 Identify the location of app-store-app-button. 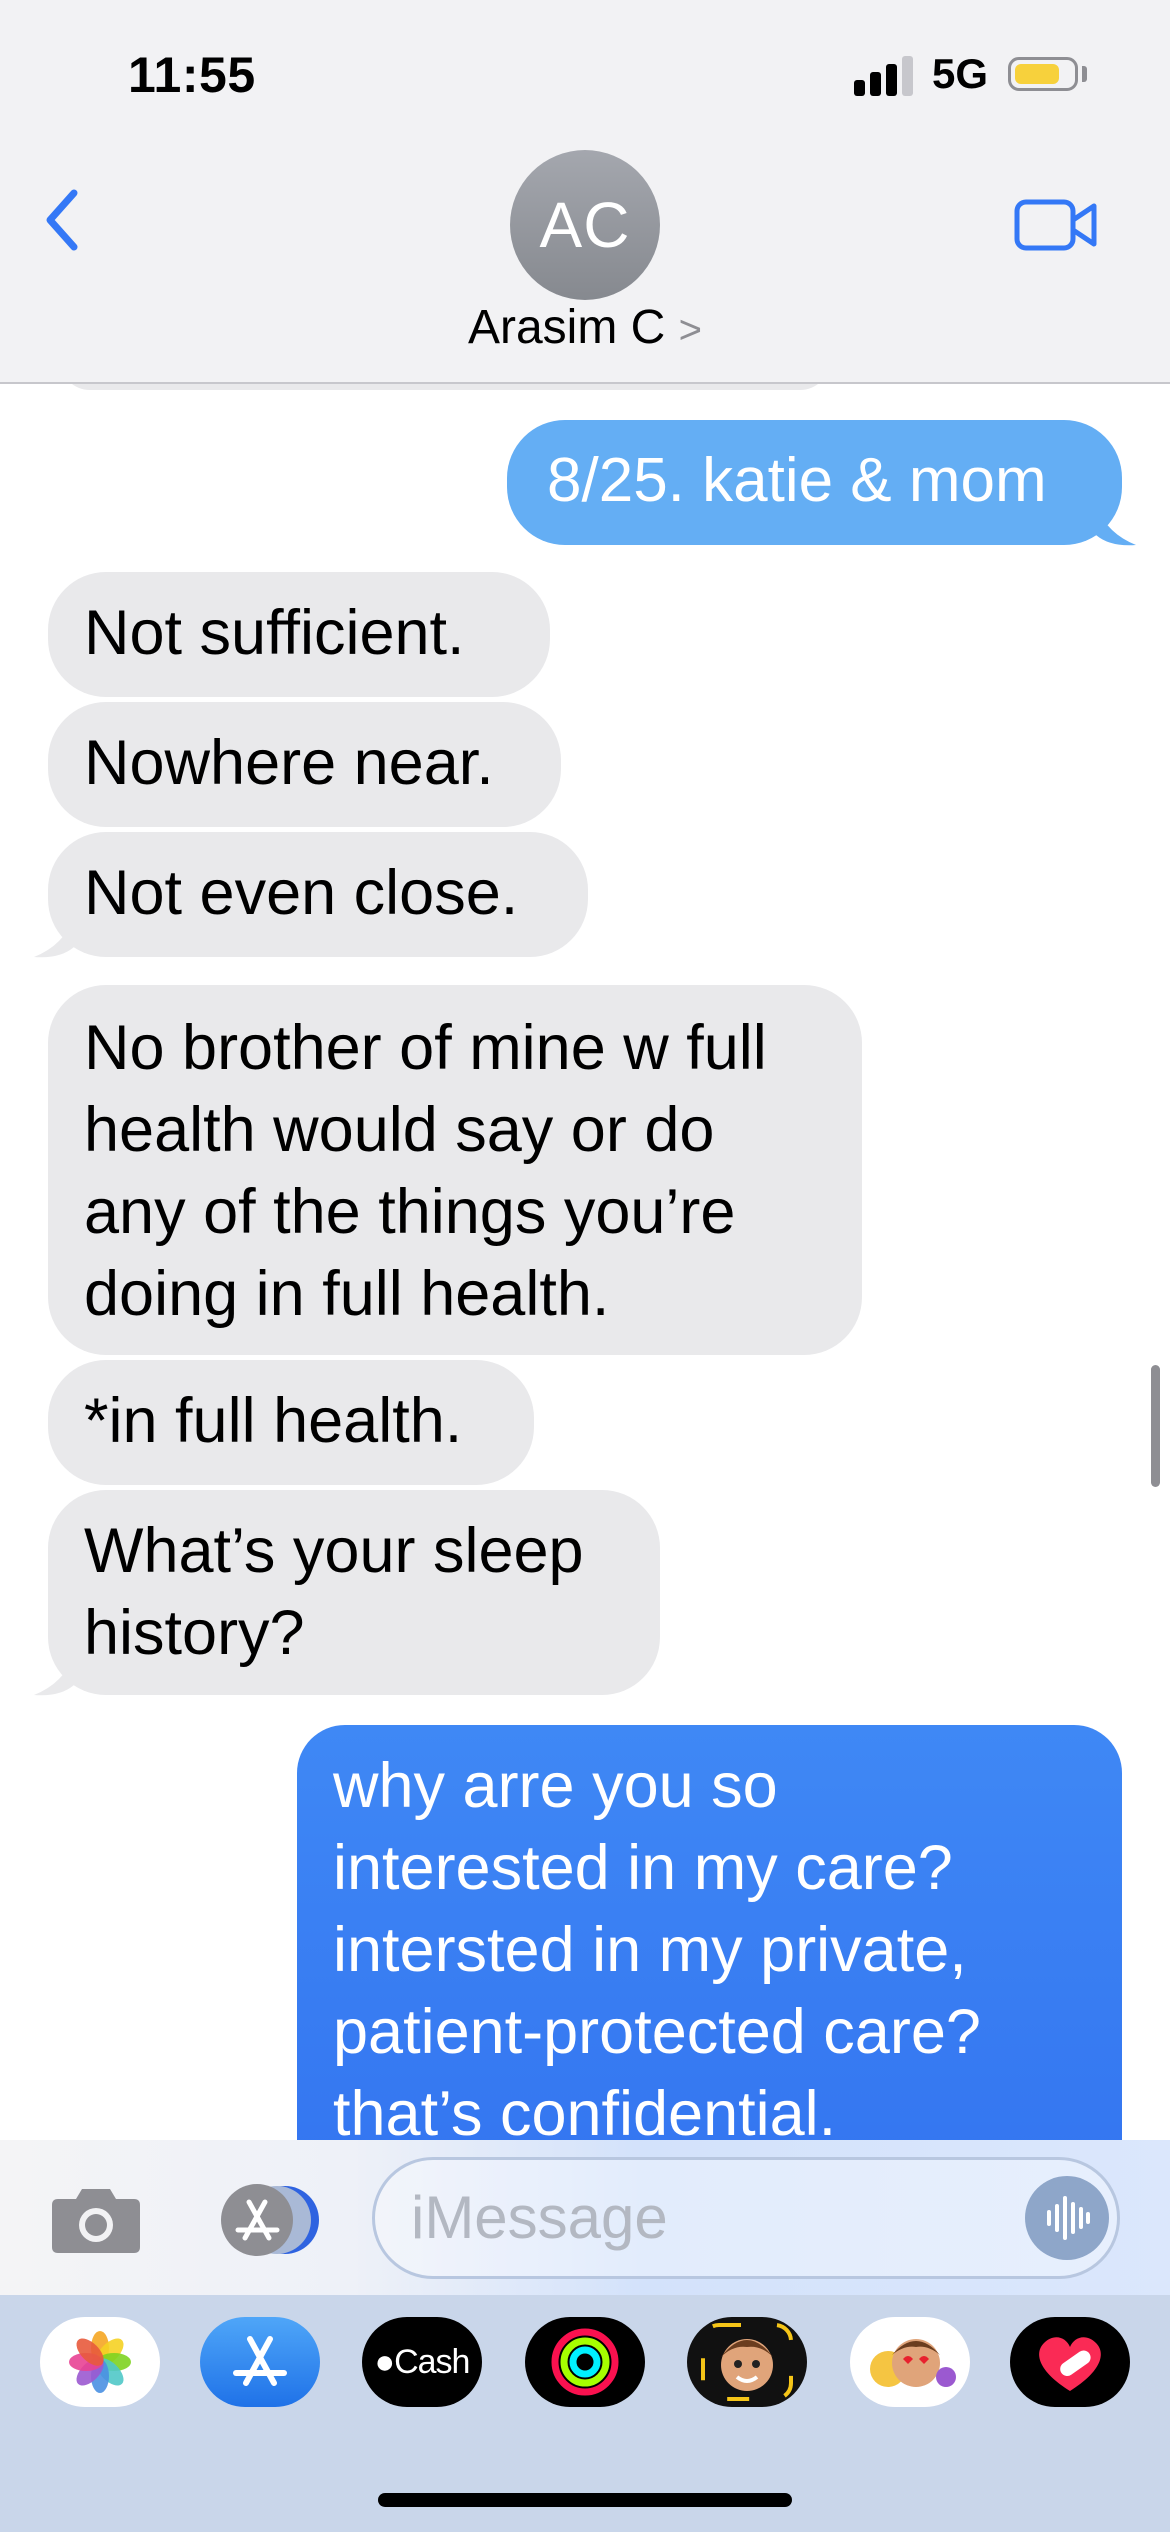
(260, 2362).